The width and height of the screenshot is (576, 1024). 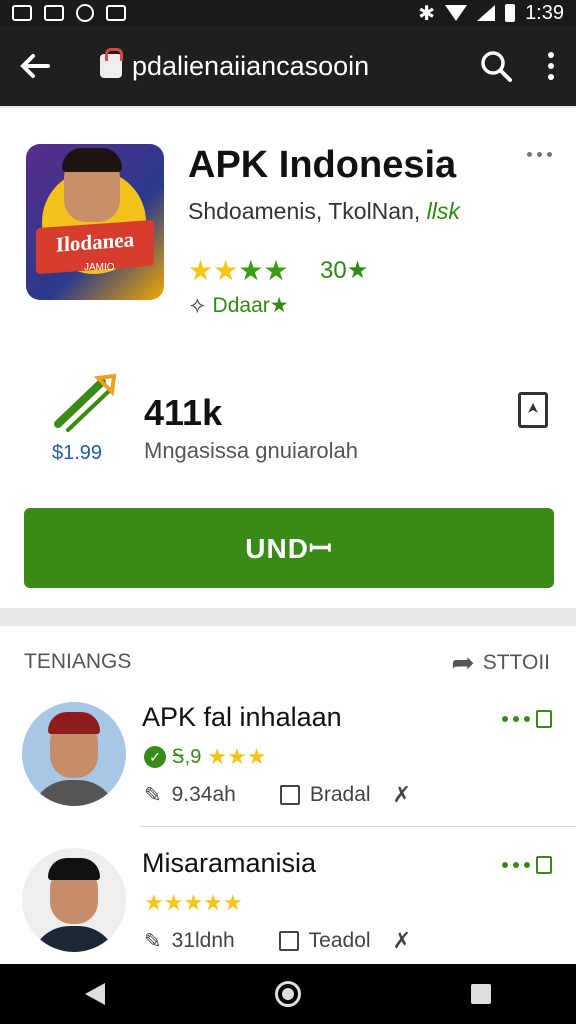 I want to click on nav-recent-icon, so click(x=481, y=994).